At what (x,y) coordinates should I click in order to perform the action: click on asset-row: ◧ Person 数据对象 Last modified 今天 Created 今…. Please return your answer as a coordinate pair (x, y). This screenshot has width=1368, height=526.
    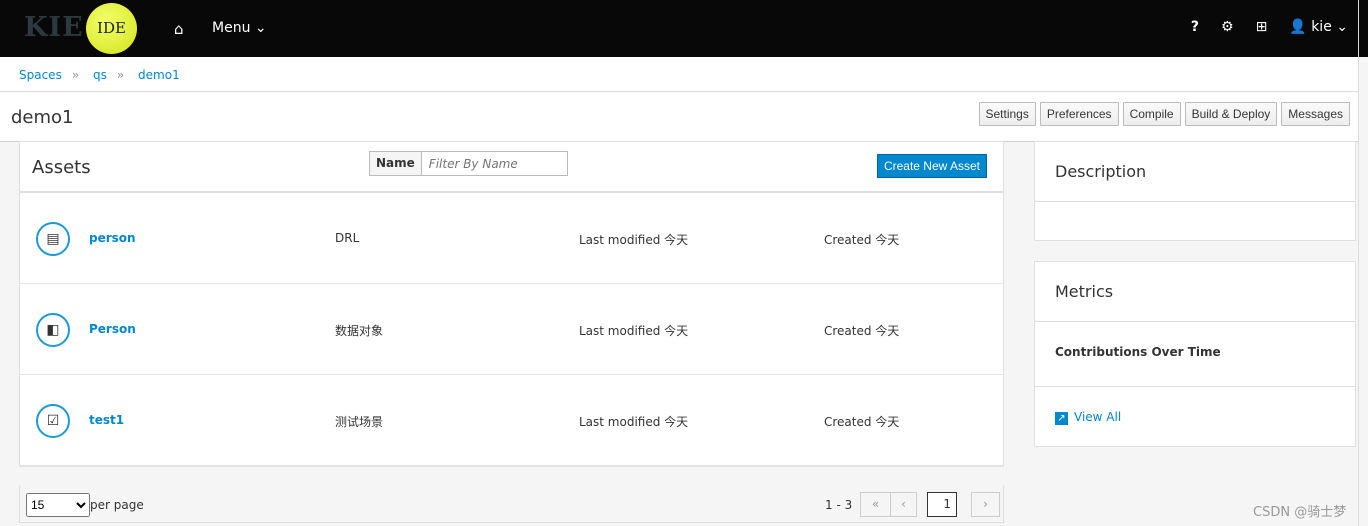
    Looking at the image, I should click on (511, 329).